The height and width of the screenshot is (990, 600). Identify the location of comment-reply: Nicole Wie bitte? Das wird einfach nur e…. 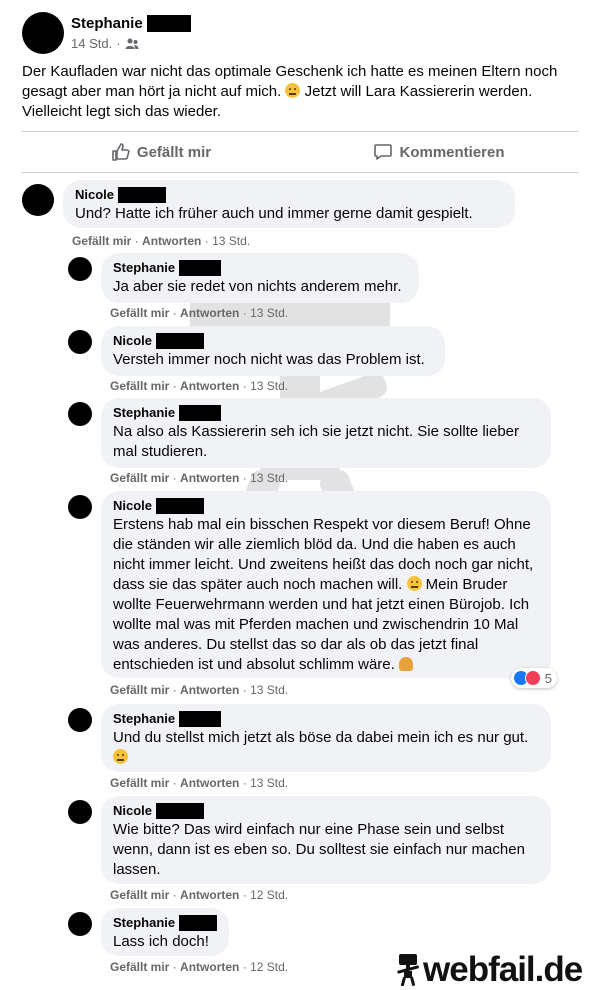
(309, 840).